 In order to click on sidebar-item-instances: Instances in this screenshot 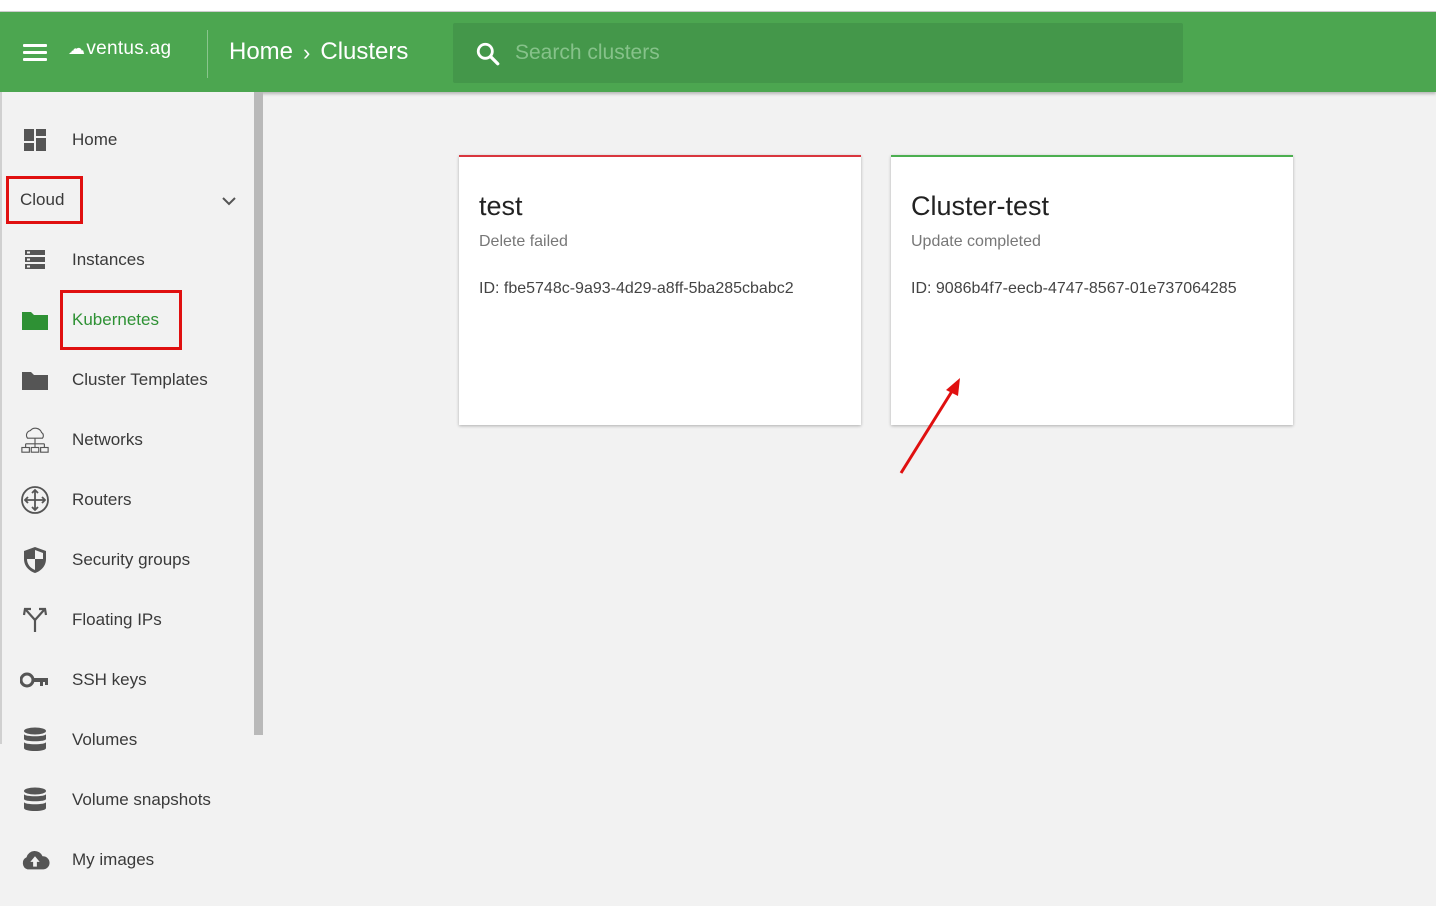, I will do `click(127, 260)`.